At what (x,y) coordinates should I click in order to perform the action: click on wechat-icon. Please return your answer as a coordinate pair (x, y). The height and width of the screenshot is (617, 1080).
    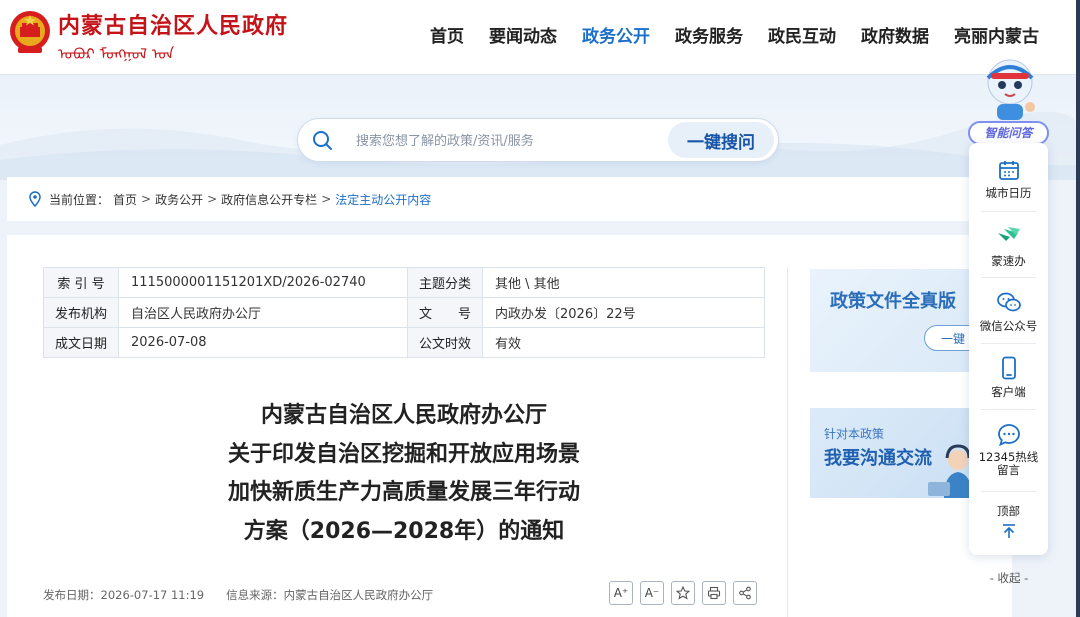
    Looking at the image, I should click on (1008, 302).